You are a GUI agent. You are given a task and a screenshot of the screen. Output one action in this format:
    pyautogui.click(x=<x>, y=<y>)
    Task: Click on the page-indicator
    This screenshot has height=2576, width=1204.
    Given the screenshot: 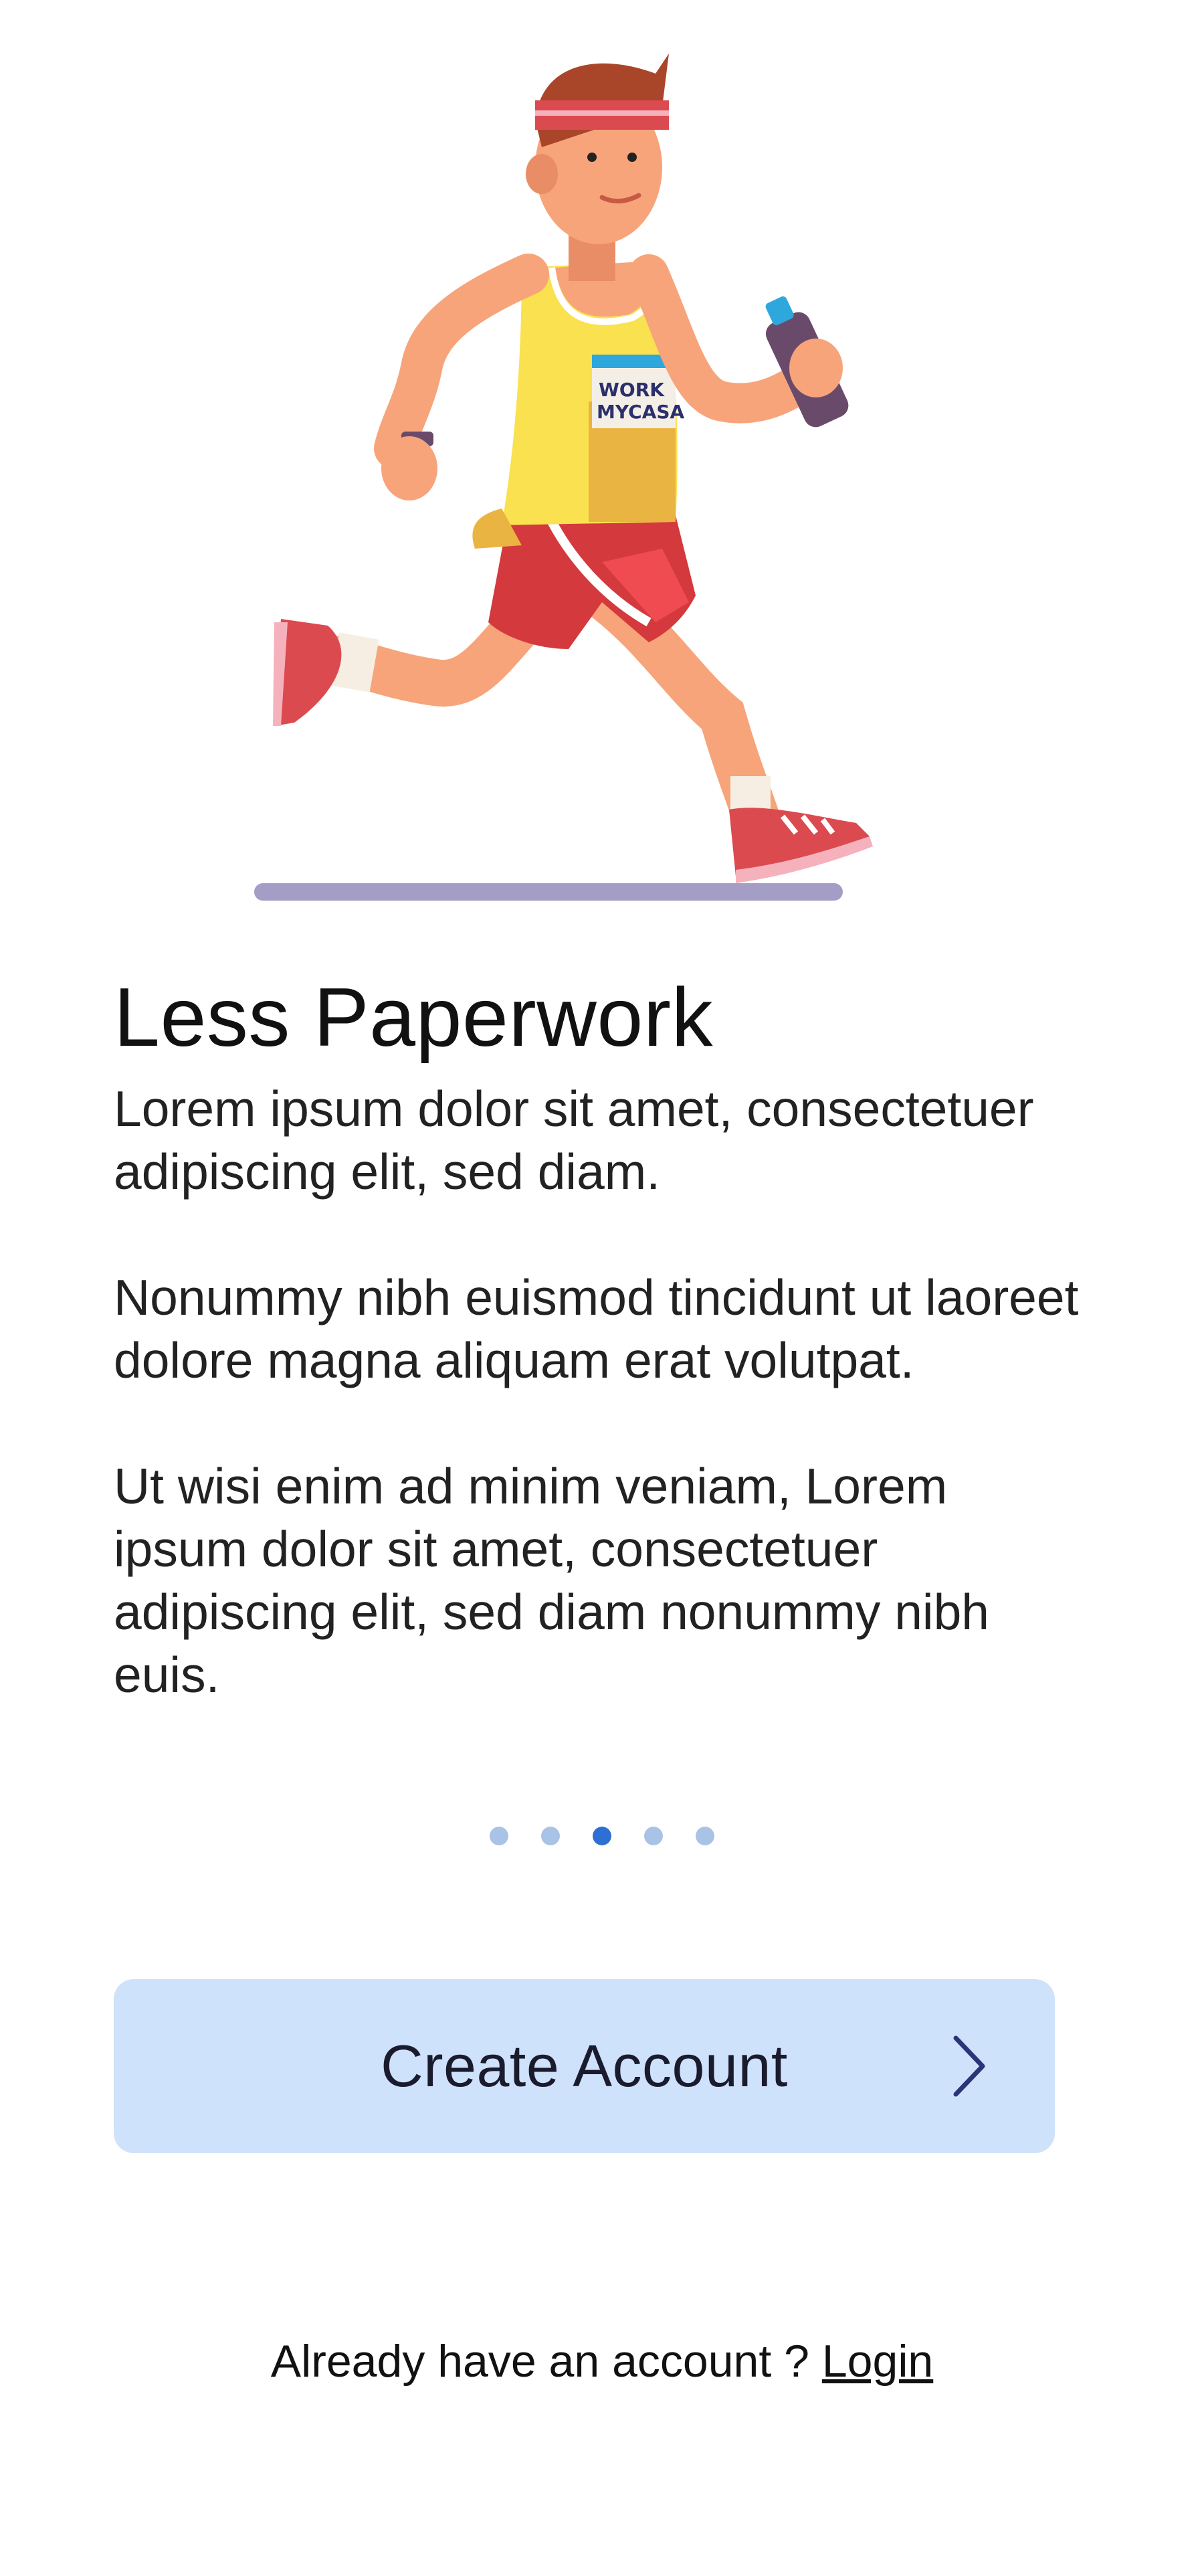 What is the action you would take?
    pyautogui.click(x=602, y=1836)
    